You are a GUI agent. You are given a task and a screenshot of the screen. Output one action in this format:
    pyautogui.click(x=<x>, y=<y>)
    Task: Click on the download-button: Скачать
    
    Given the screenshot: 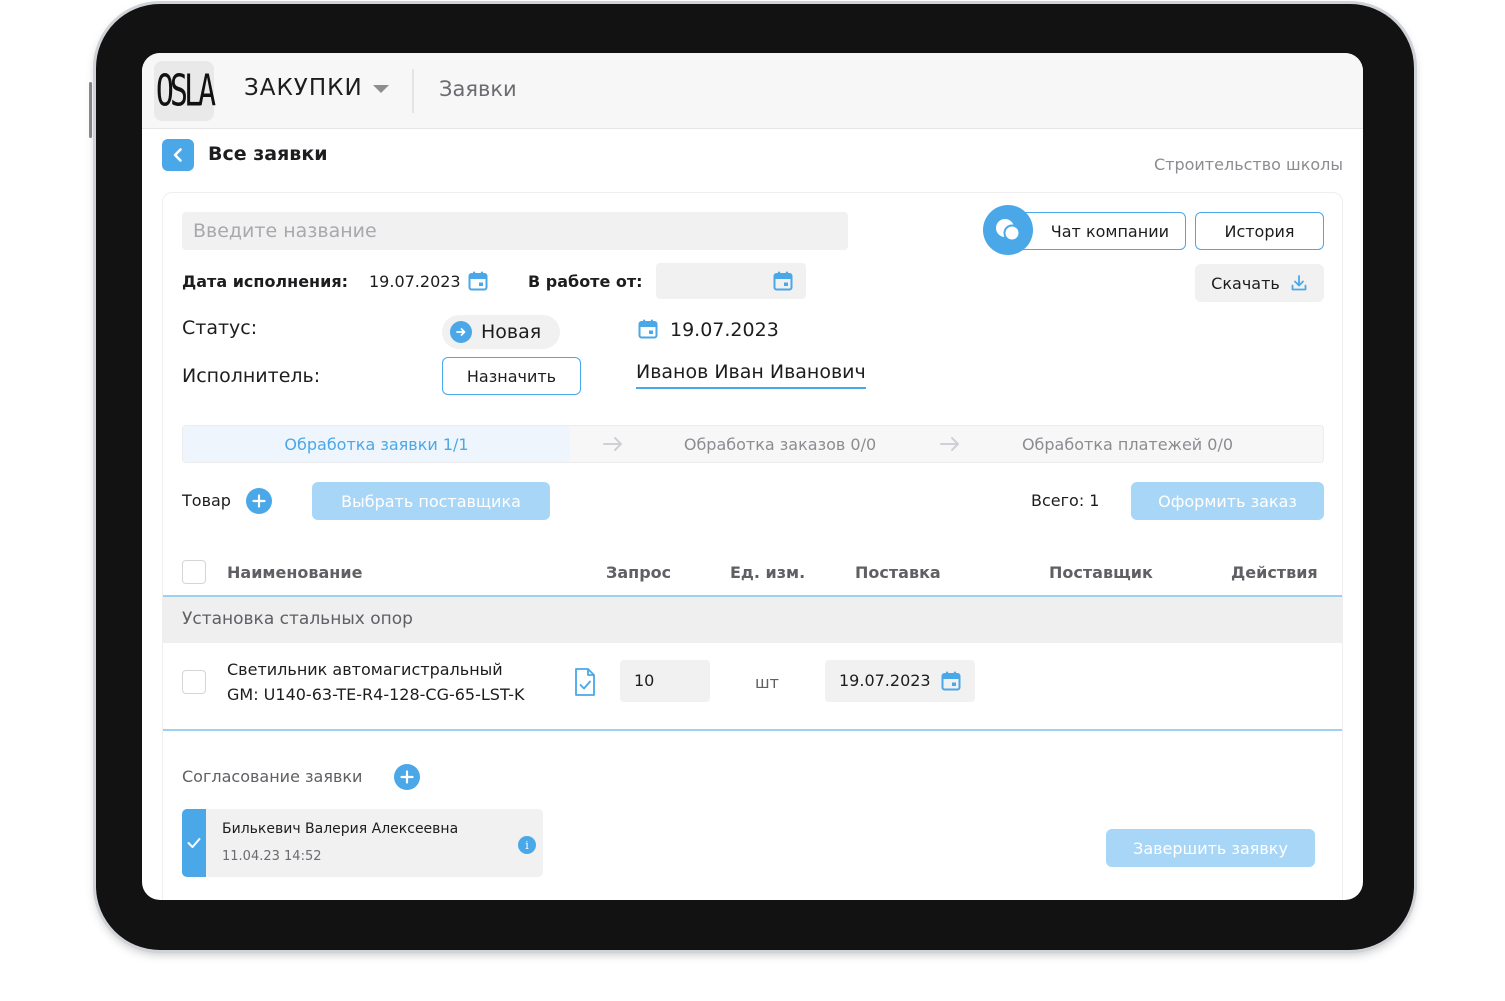 What is the action you would take?
    pyautogui.click(x=1259, y=283)
    